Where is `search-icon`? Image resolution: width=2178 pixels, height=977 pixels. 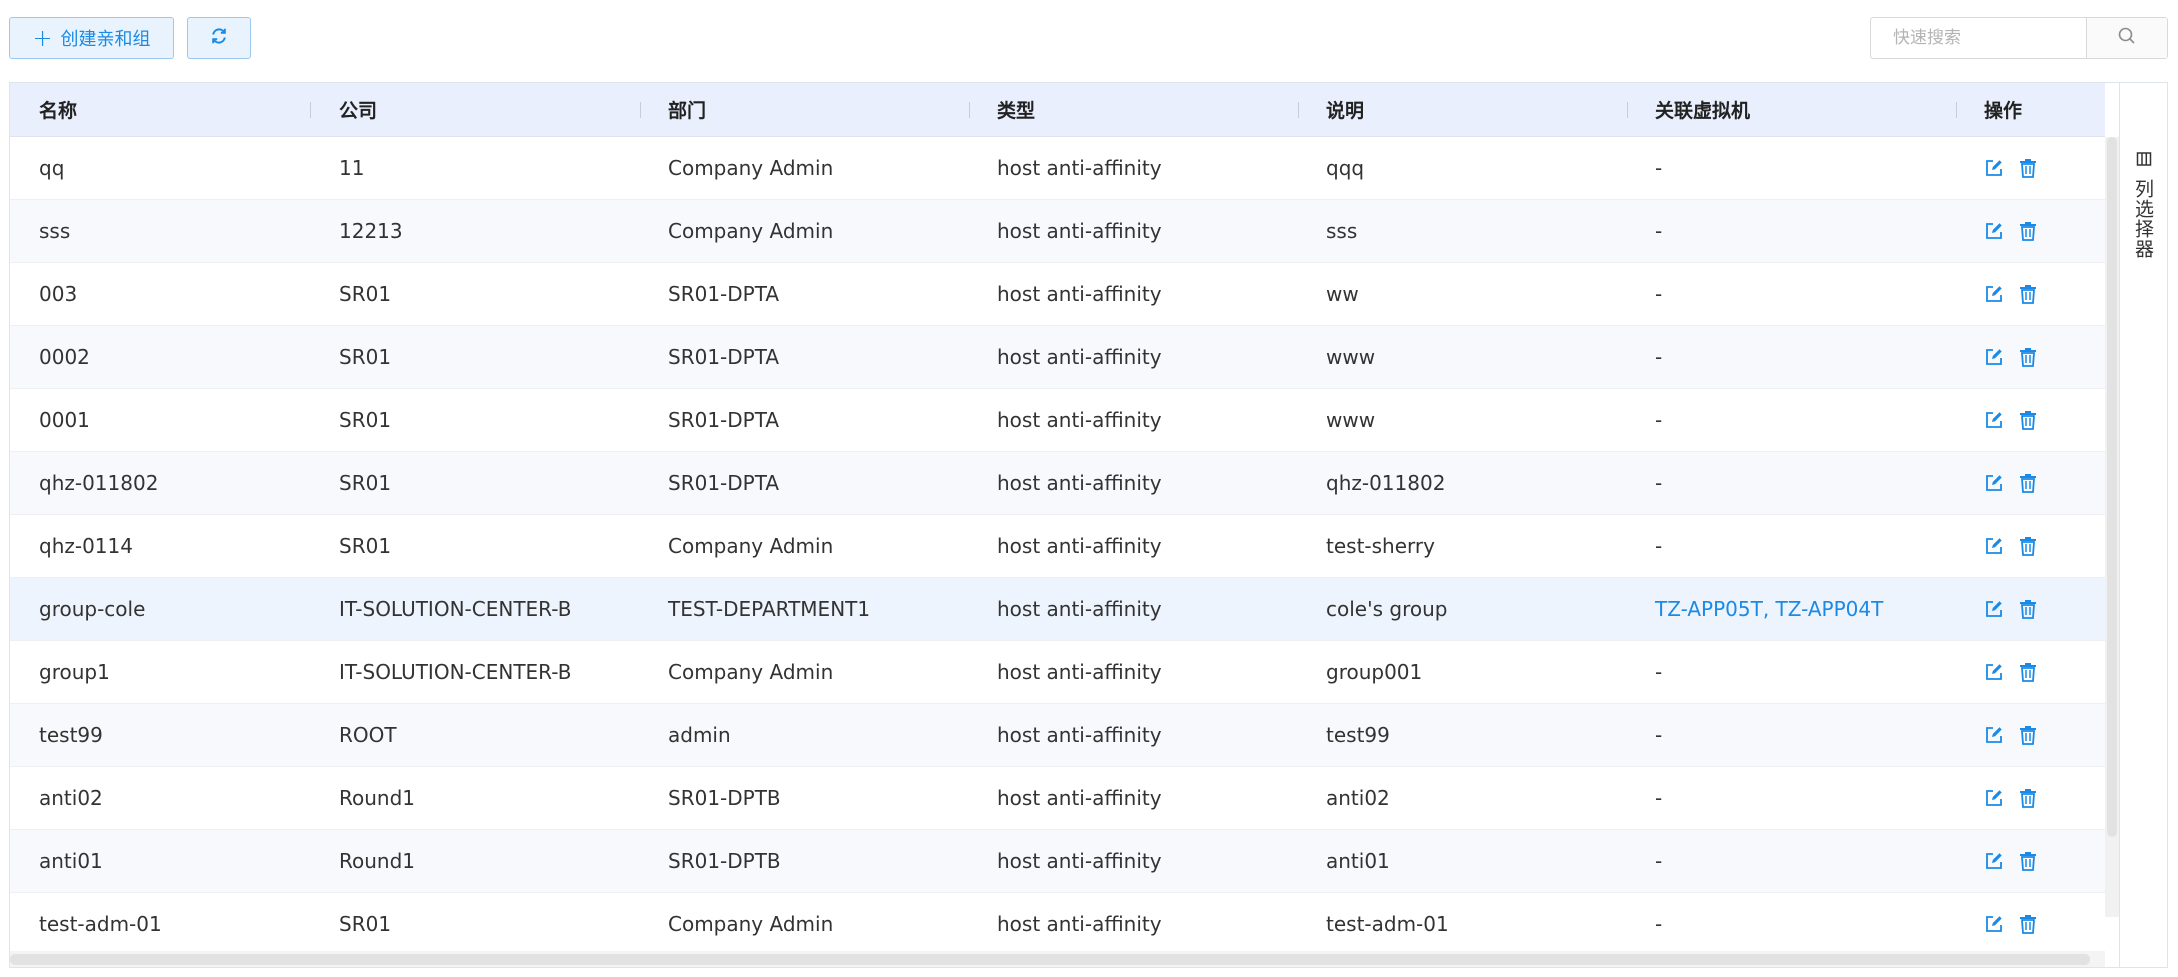
search-icon is located at coordinates (2127, 38).